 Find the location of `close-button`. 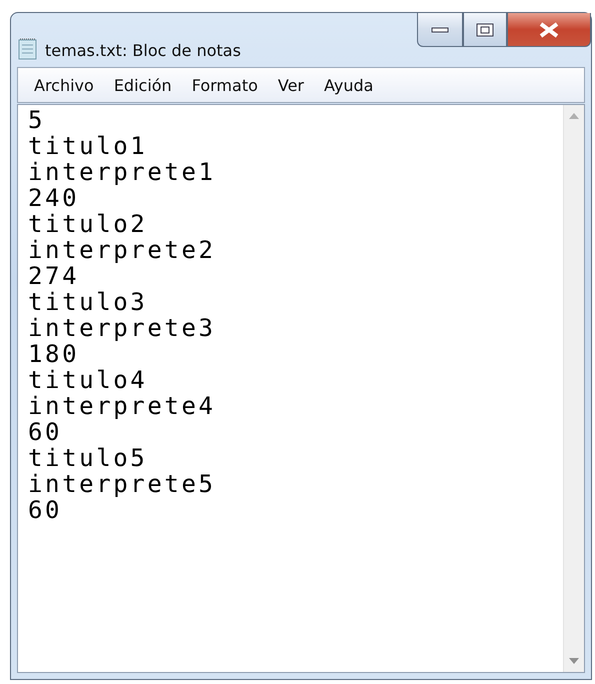

close-button is located at coordinates (549, 30).